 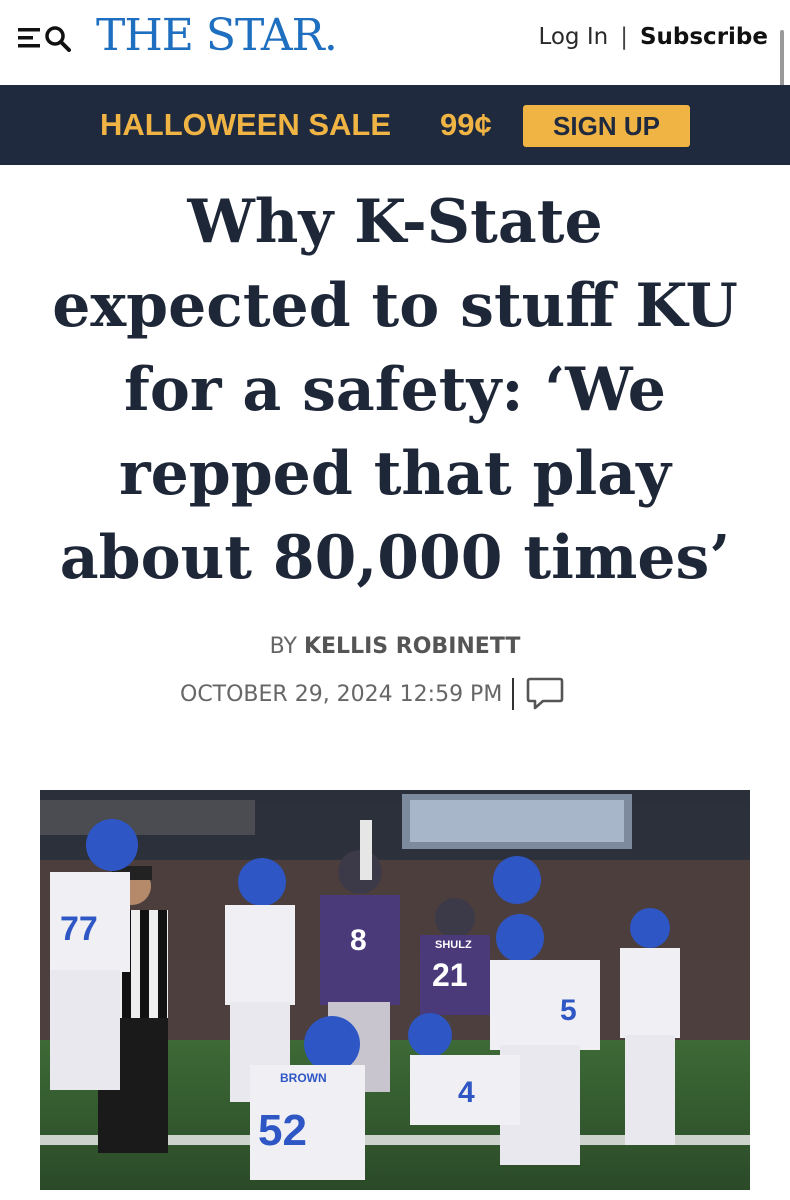 I want to click on dateline: OCTOBER 29, 2024 12:59 PM, so click(x=372, y=694).